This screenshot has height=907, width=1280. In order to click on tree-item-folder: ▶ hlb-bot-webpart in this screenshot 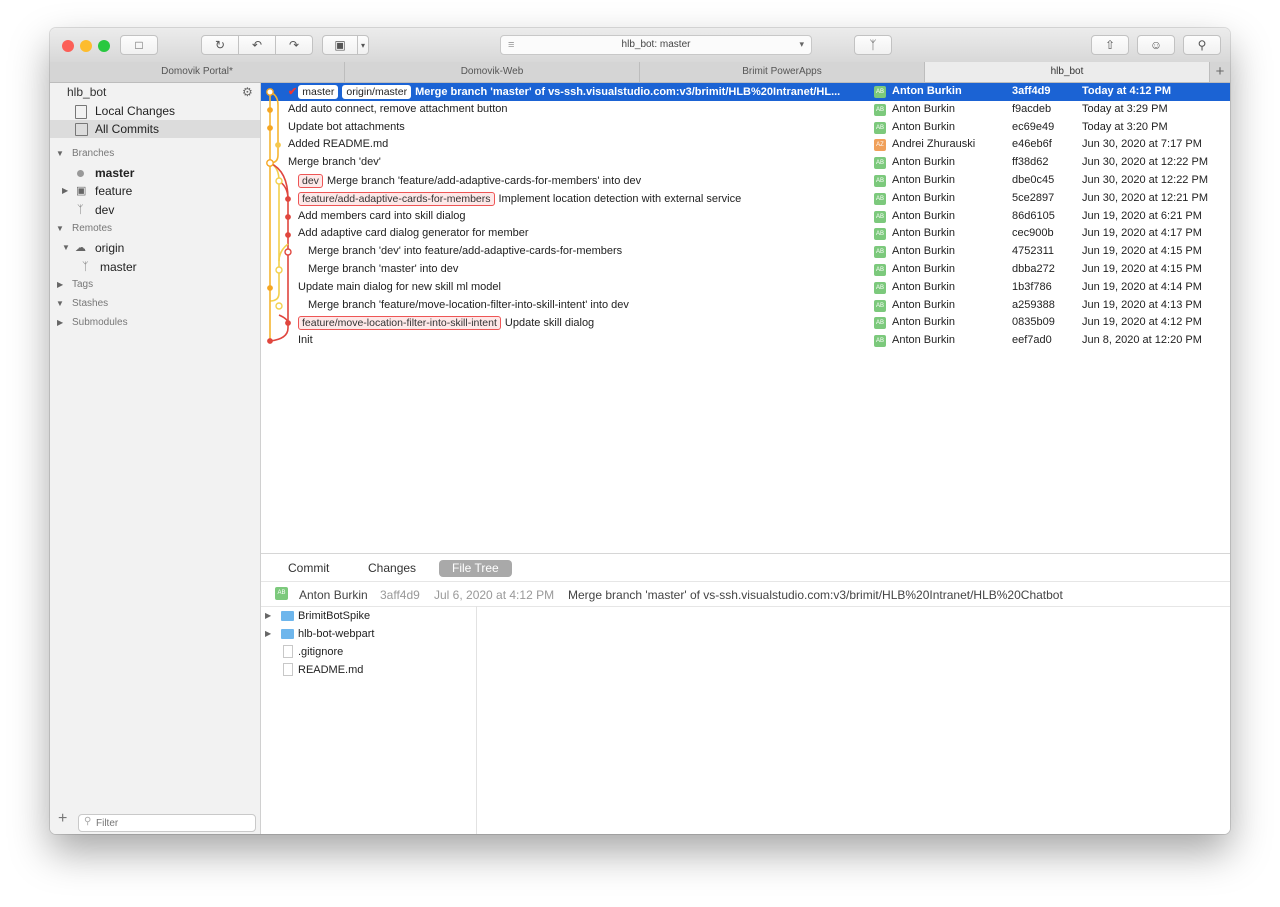, I will do `click(368, 634)`.